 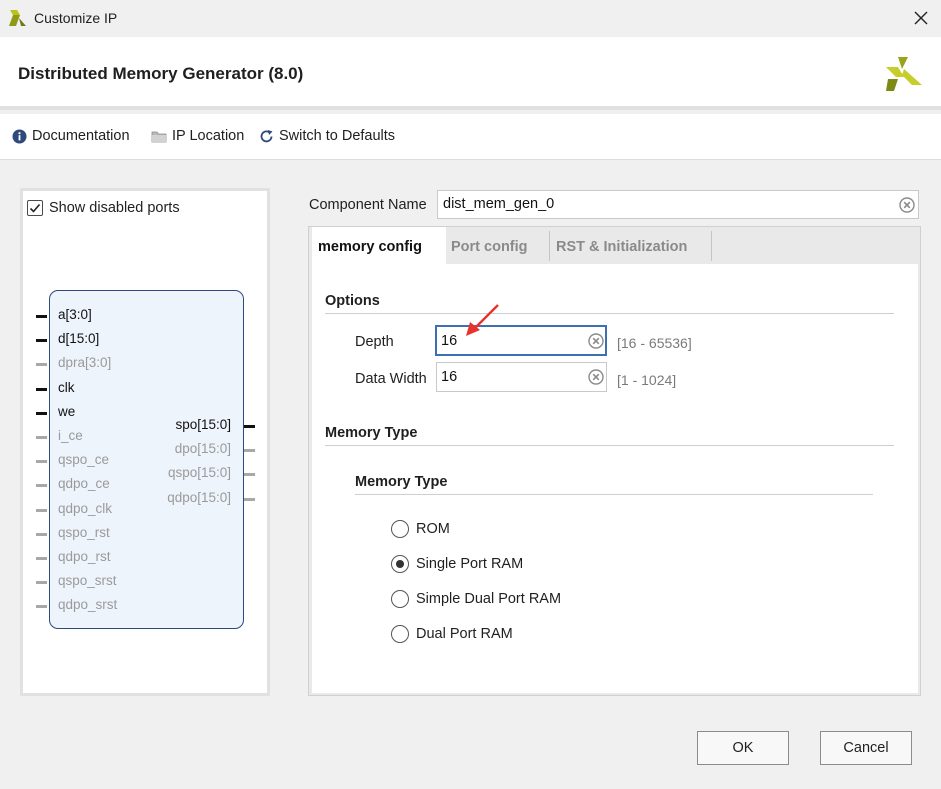 I want to click on ok-button: OK, so click(x=743, y=748).